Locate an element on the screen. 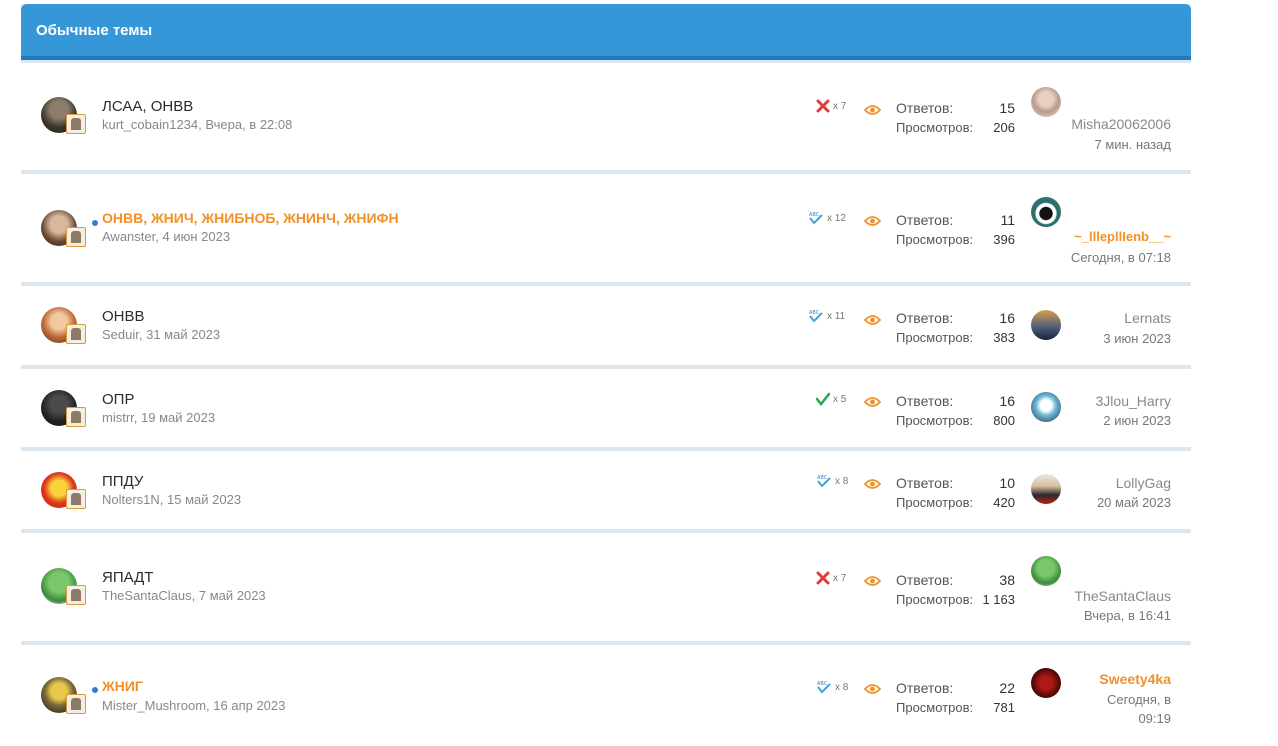  last-post-date-line2: 09:19 is located at coordinates (1154, 718).